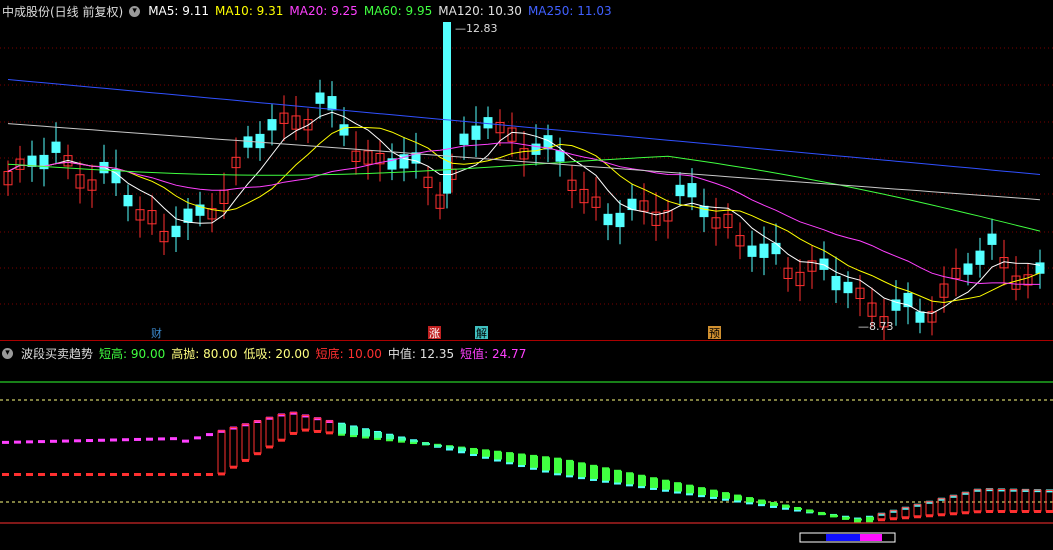  Describe the element at coordinates (193, 11) in the screenshot. I see `ma-legend-item-value: 9.11` at that location.